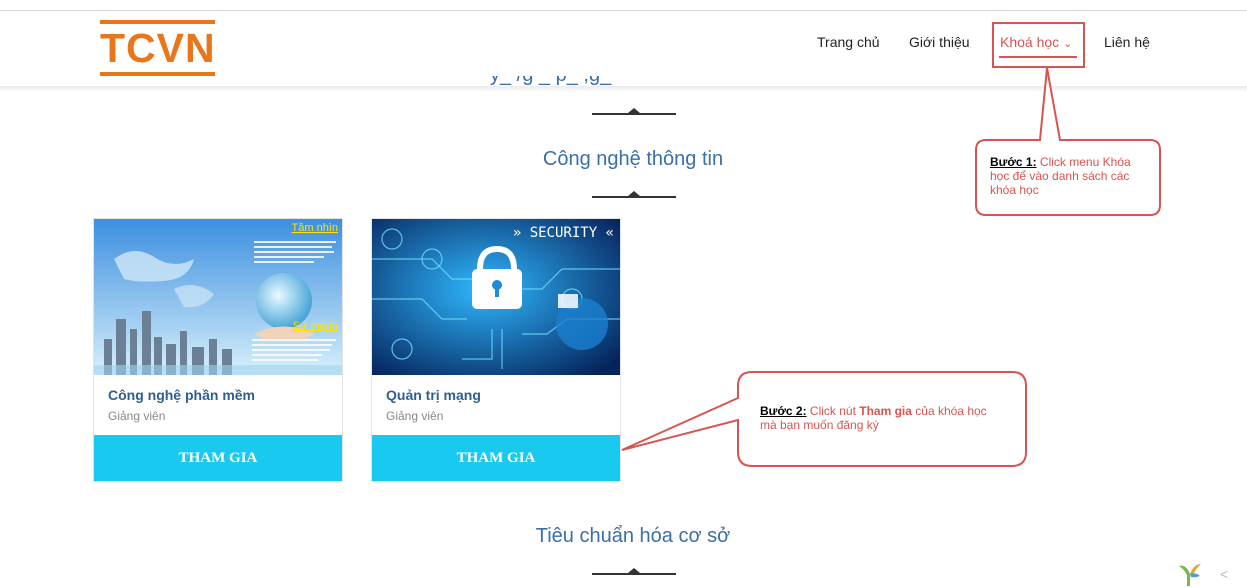  Describe the element at coordinates (433, 395) in the screenshot. I see `course-title: Quản trị mạng` at that location.